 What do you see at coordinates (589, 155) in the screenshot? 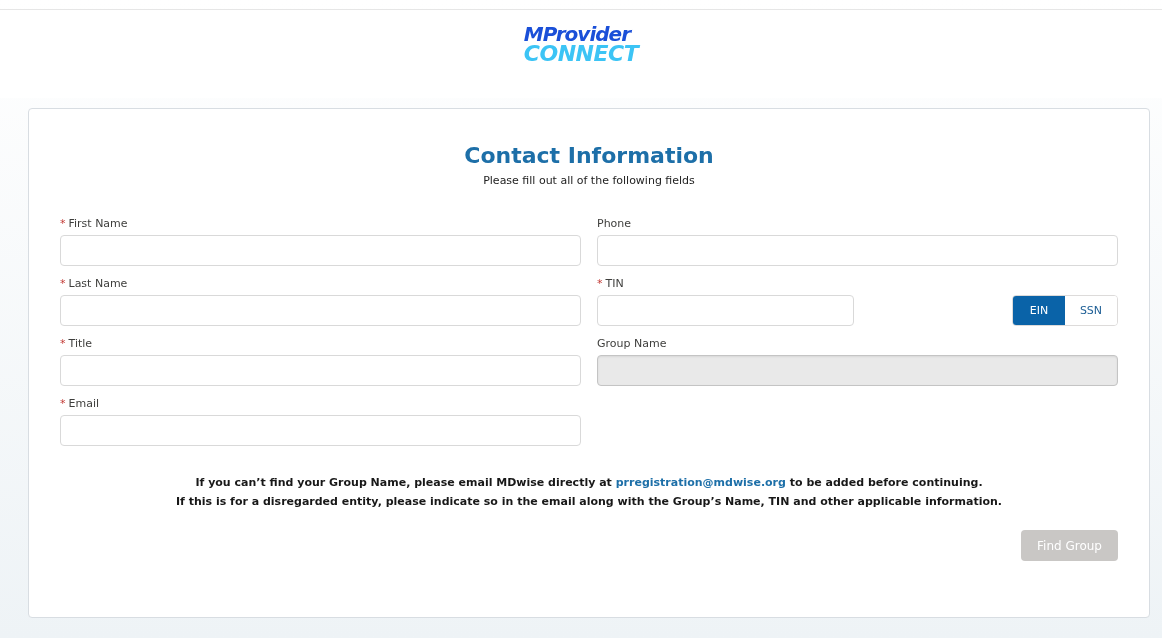
I see `form-title: Contact Information` at bounding box center [589, 155].